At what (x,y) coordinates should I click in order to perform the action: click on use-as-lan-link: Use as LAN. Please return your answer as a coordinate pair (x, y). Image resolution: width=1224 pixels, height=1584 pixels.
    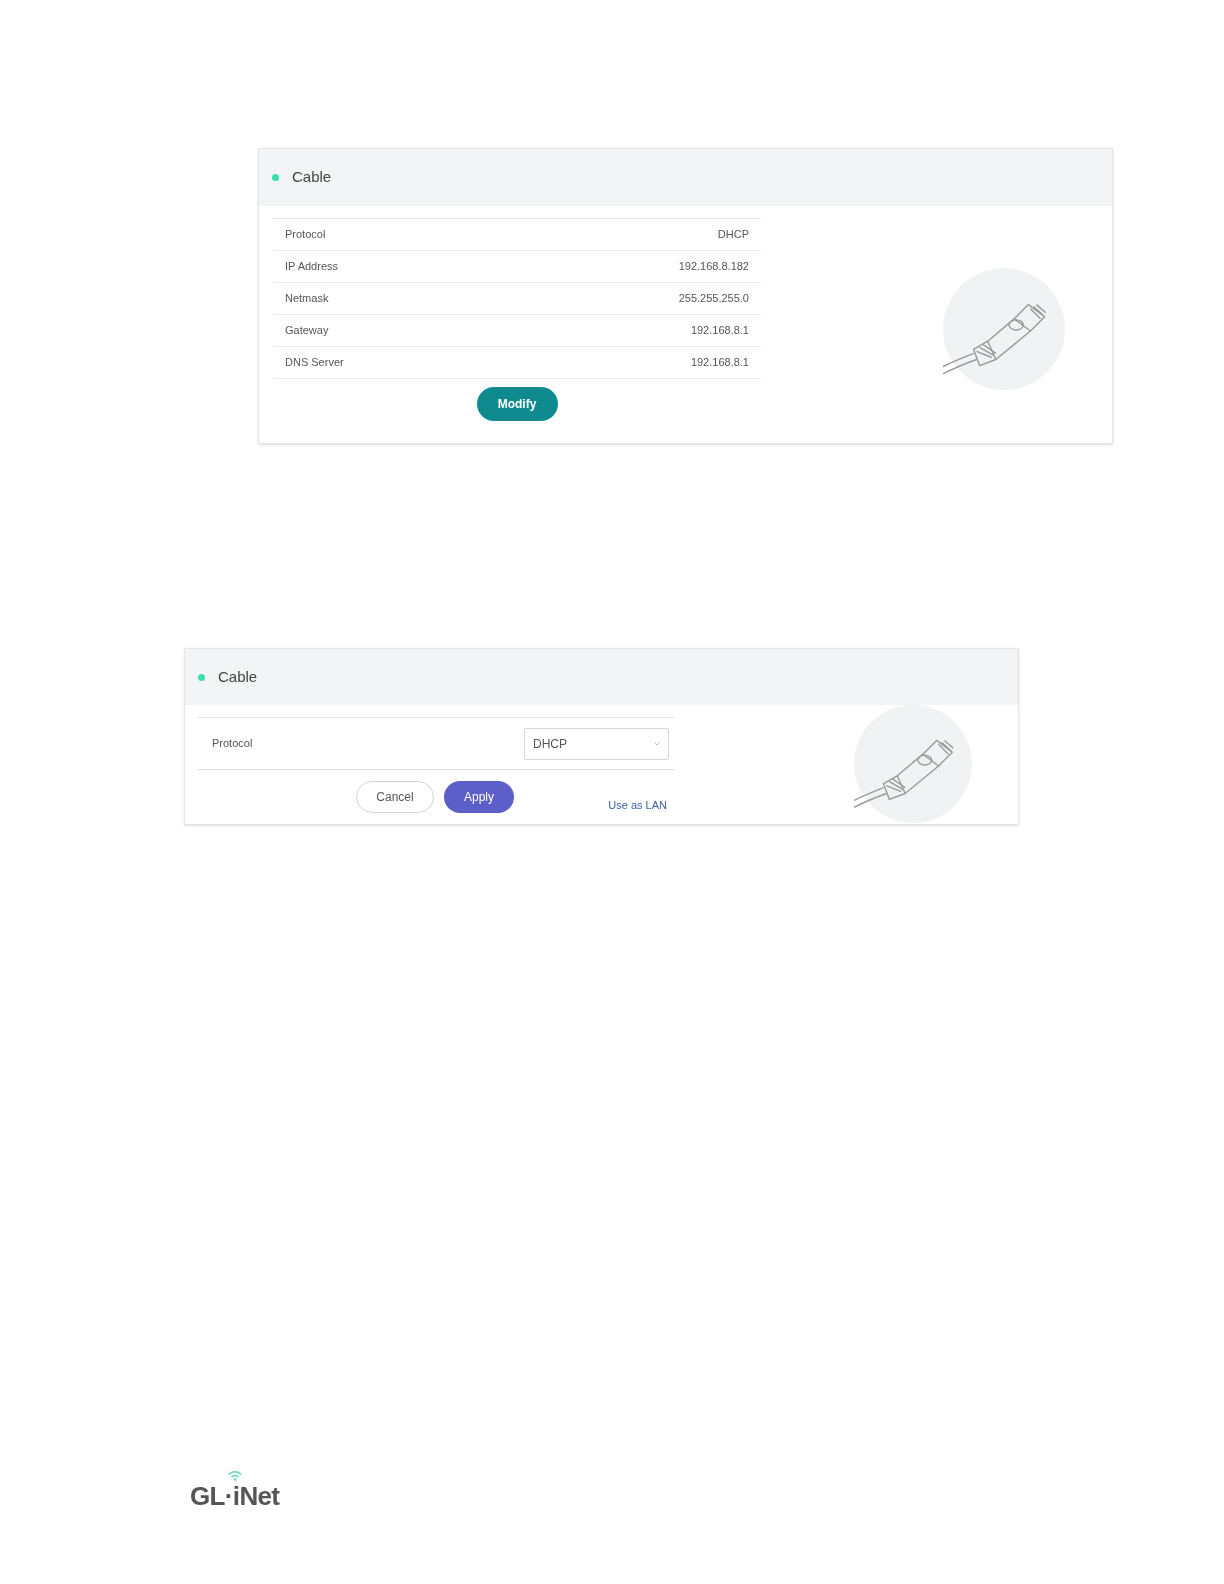
    Looking at the image, I should click on (637, 805).